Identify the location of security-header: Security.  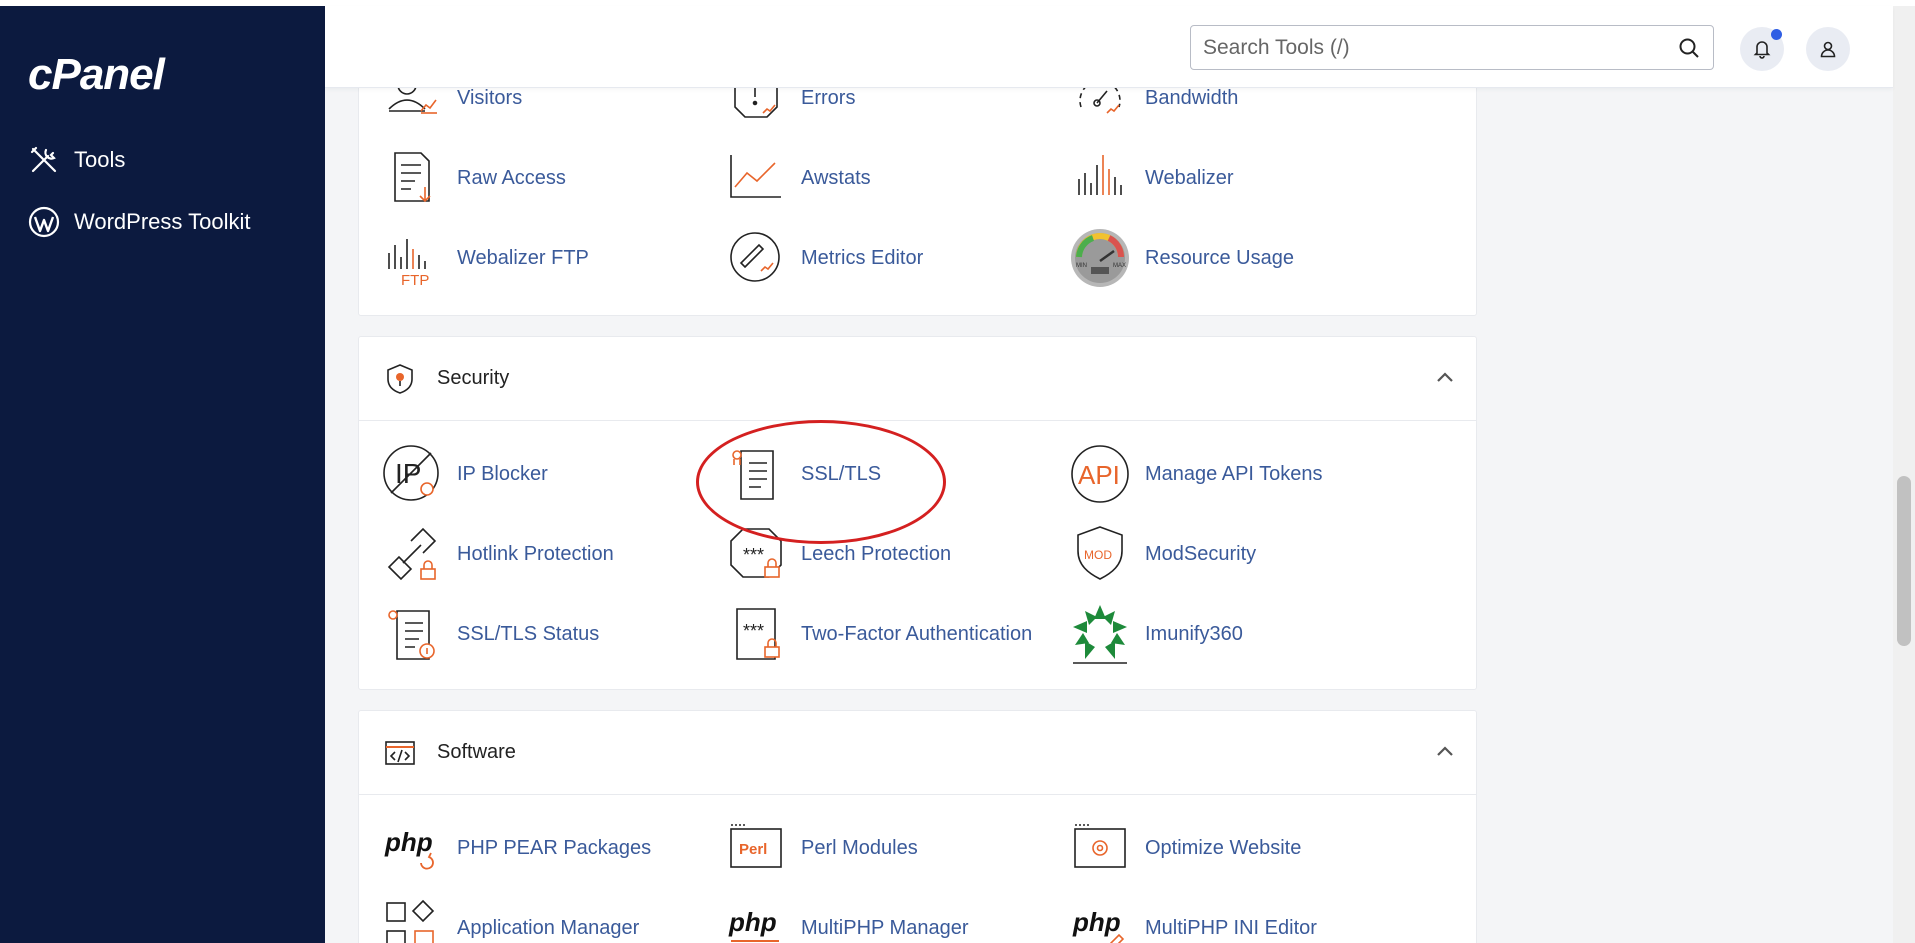
(917, 379).